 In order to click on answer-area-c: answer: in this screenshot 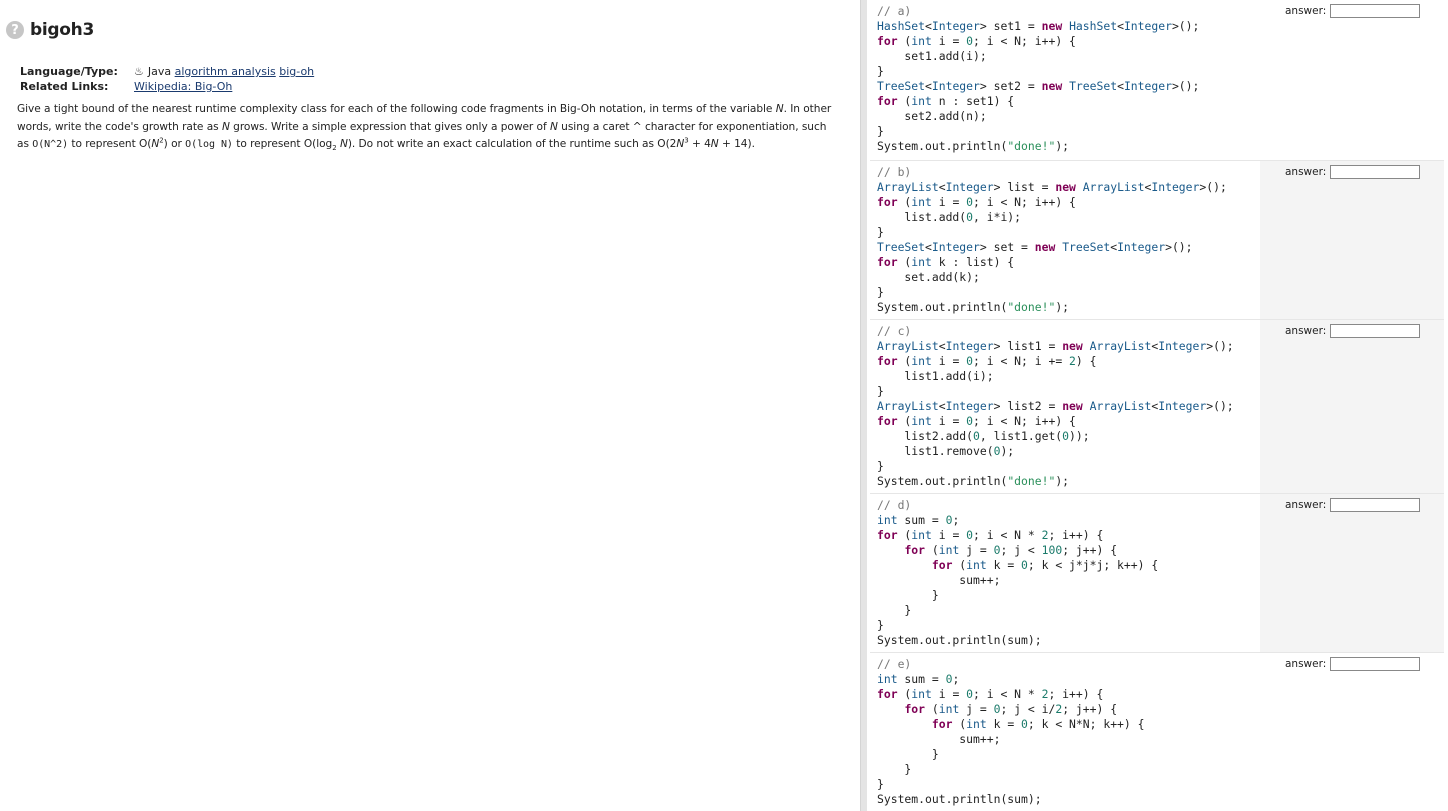, I will do `click(1352, 406)`.